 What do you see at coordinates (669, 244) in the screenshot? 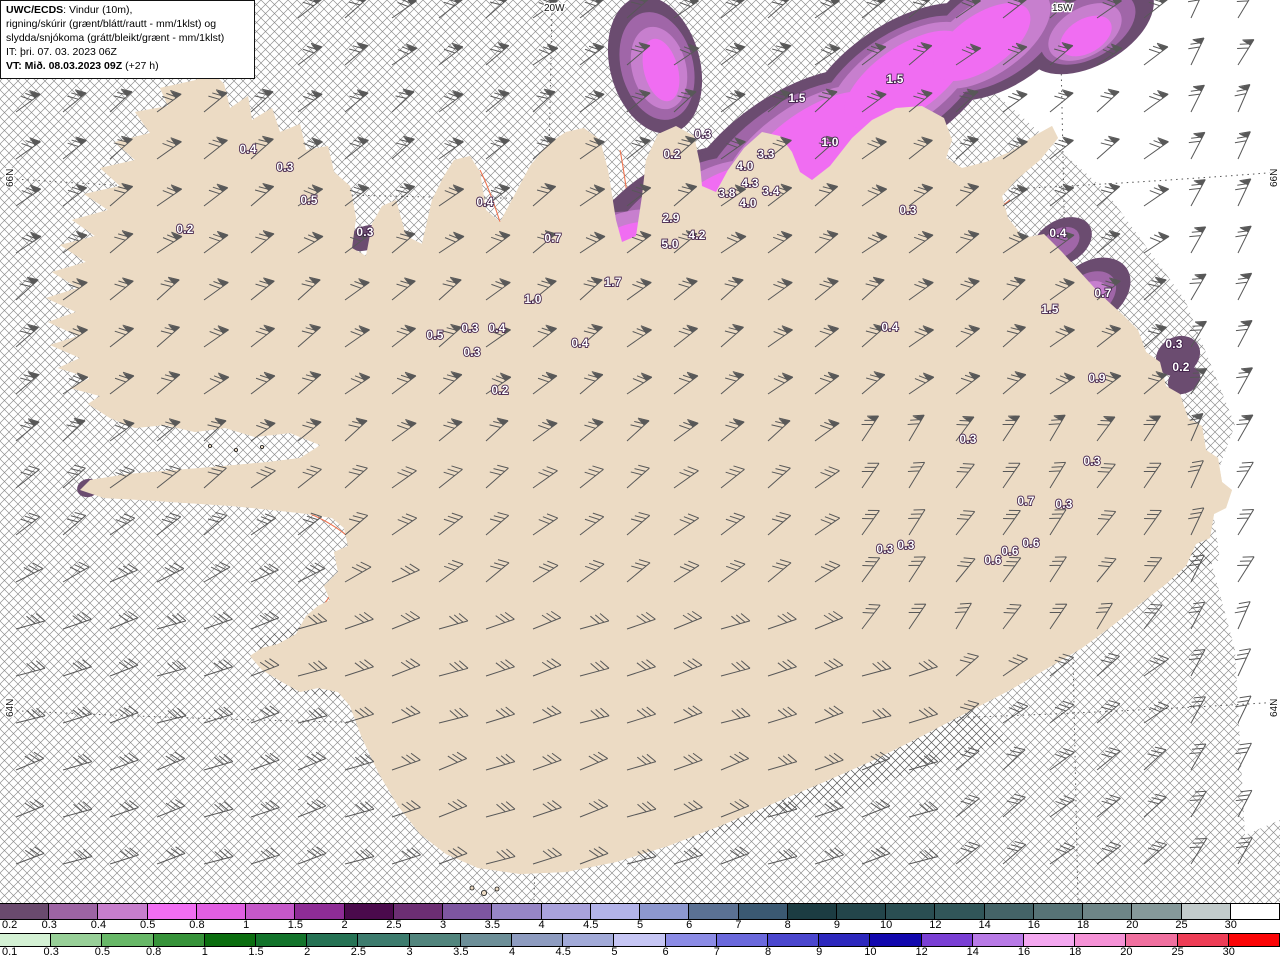
I see `precip-value-label: 5.0` at bounding box center [669, 244].